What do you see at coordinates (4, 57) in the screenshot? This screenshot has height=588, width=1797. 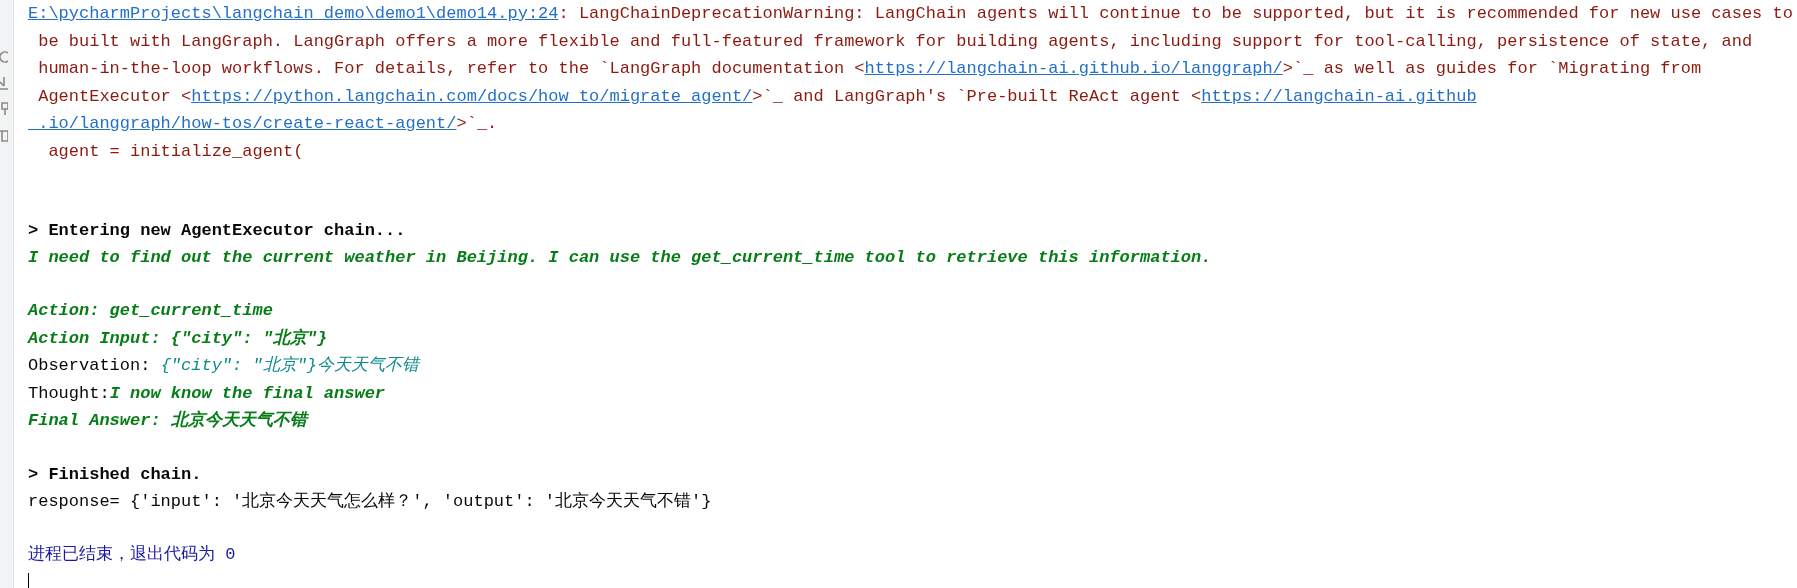 I see `rerun-icon` at bounding box center [4, 57].